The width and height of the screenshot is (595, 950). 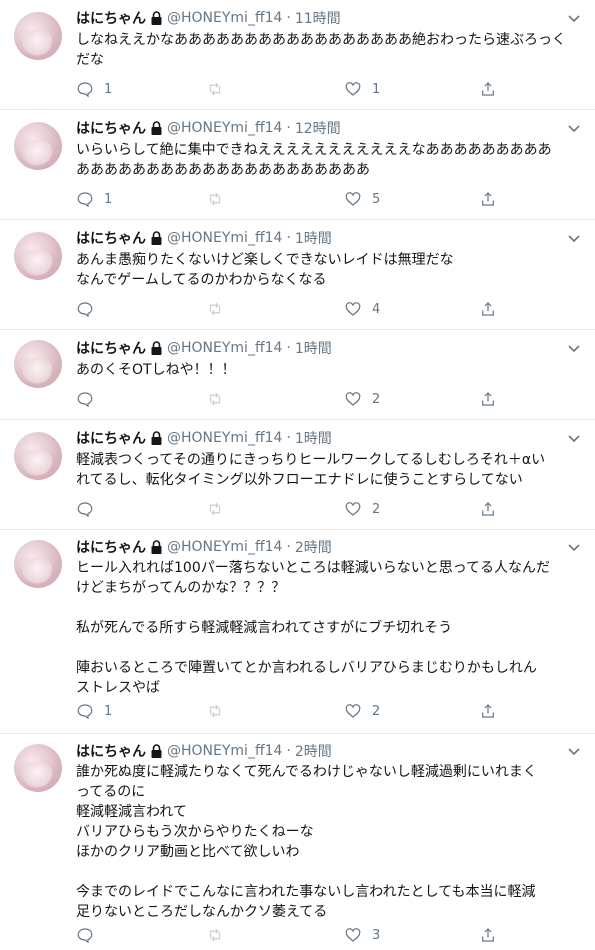 I want to click on tweet-text: しなねええかなあああああああああああああああああ絶おわったら速ぶろっく だな, so click(x=321, y=50).